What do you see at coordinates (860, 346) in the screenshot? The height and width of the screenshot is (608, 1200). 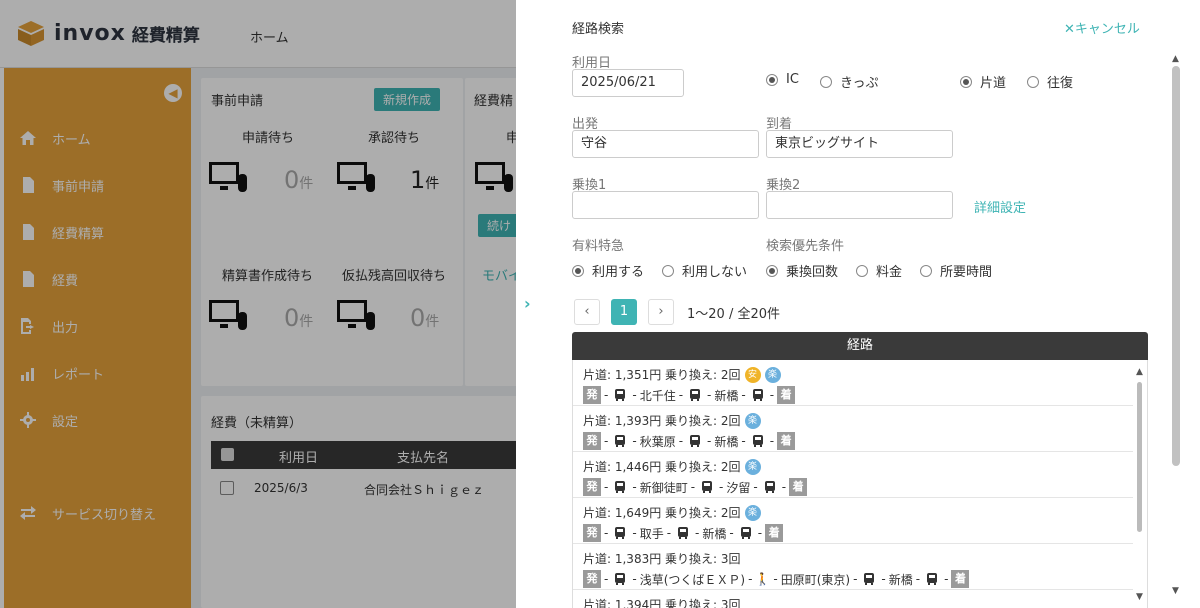 I see `route-table-header: 経路` at bounding box center [860, 346].